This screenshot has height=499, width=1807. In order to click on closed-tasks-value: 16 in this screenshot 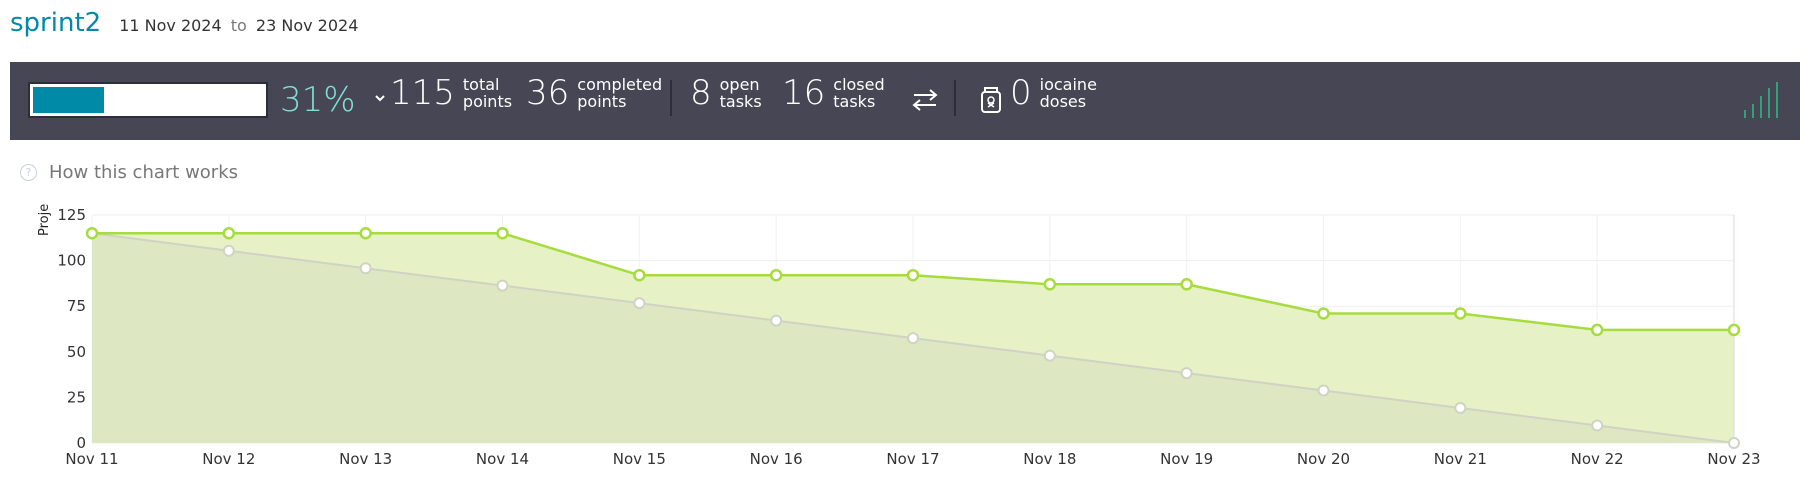, I will do `click(804, 93)`.